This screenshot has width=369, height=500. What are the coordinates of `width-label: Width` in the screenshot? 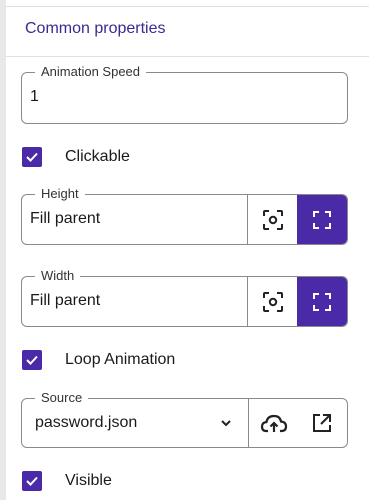 It's located at (58, 276).